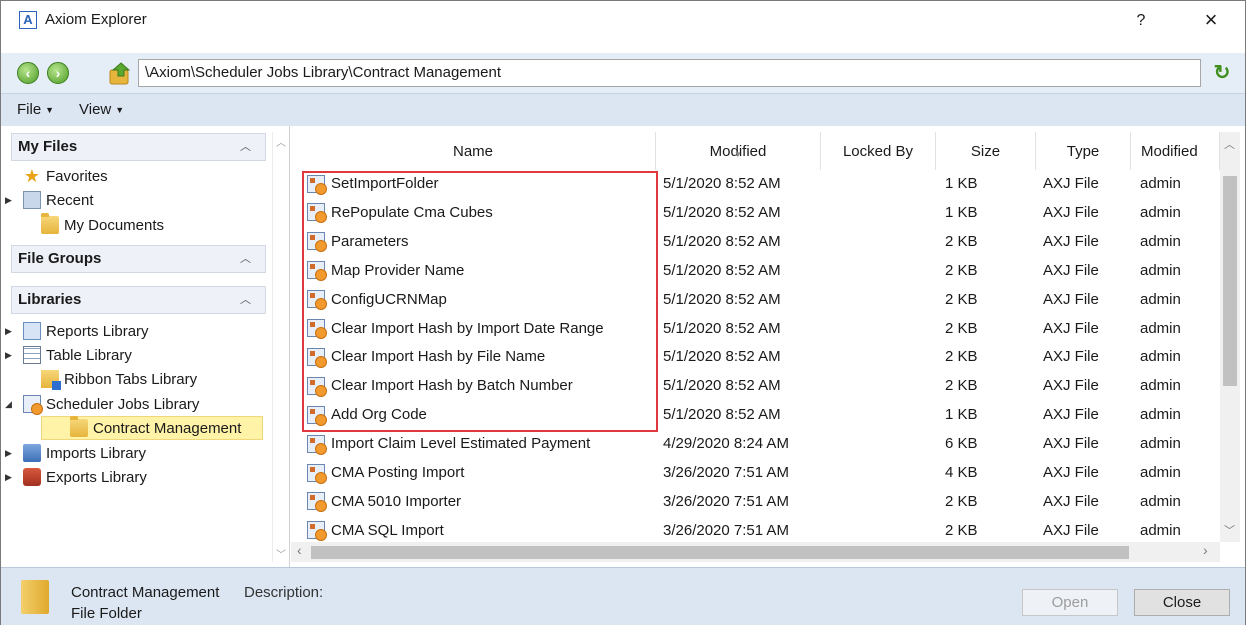  Describe the element at coordinates (473, 151) in the screenshot. I see `column-header-name: Name` at that location.